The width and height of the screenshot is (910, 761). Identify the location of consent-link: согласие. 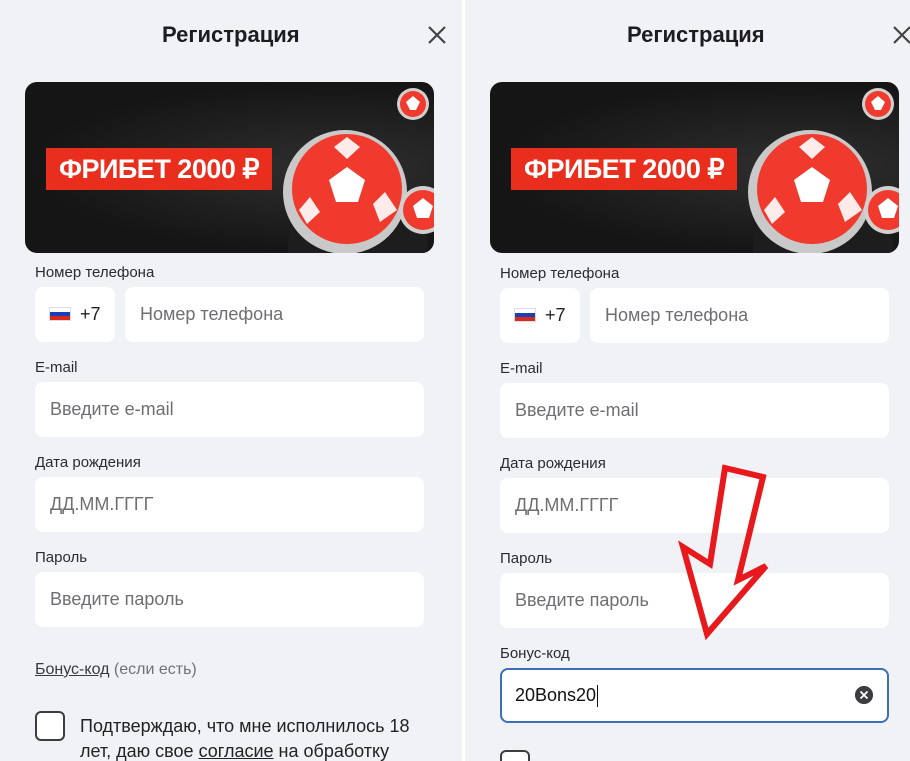
(236, 751).